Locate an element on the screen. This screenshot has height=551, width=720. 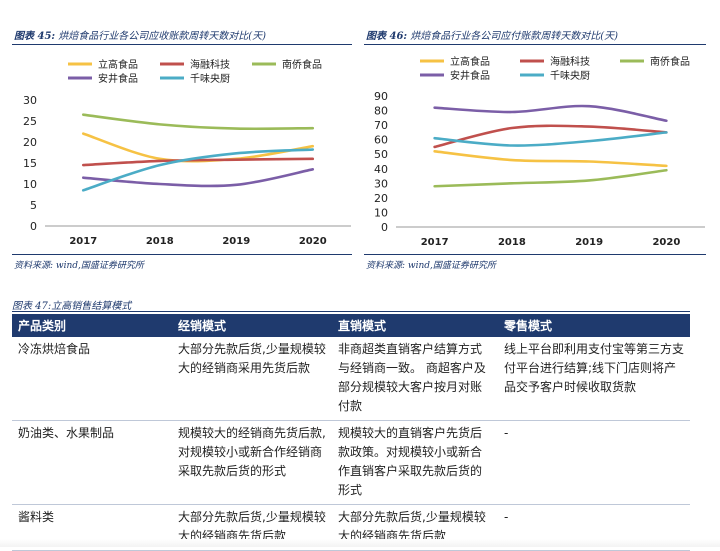
figure-46-title: 图表 46: 烘焙食品行业各公司应付账款周转天数对比(天) is located at coordinates (492, 34).